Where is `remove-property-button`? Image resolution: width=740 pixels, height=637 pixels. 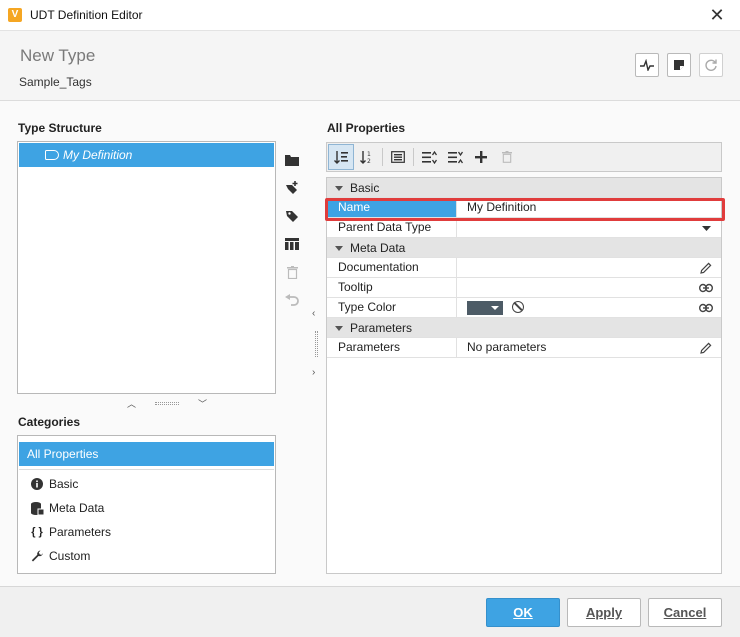 remove-property-button is located at coordinates (507, 157).